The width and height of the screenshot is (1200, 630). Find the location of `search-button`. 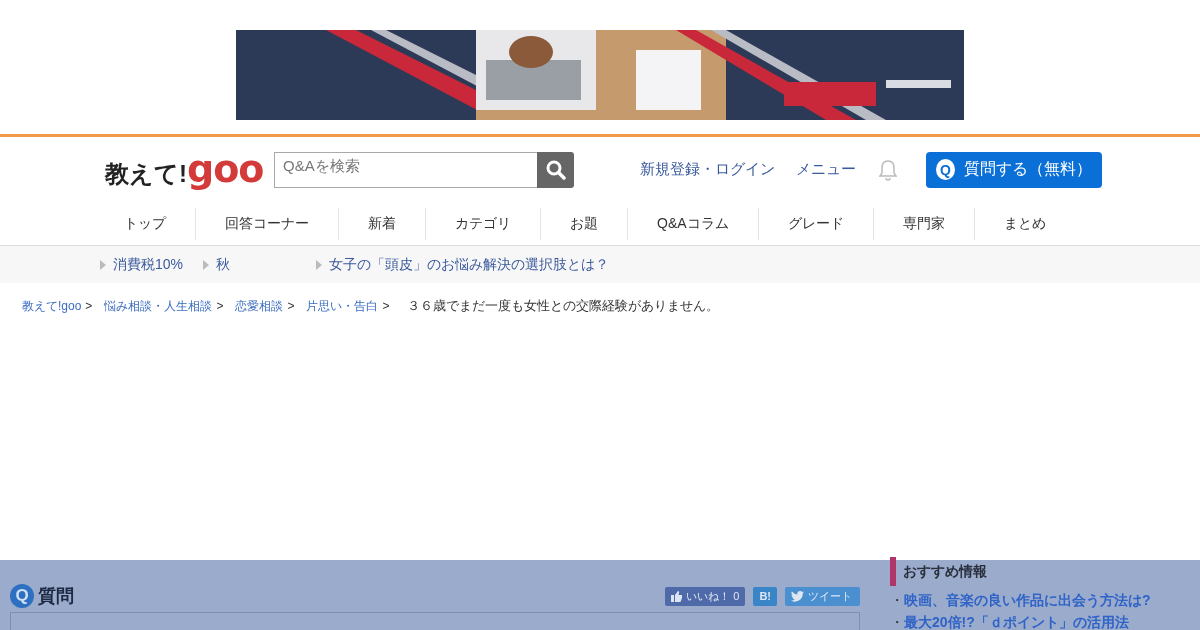

search-button is located at coordinates (555, 169).